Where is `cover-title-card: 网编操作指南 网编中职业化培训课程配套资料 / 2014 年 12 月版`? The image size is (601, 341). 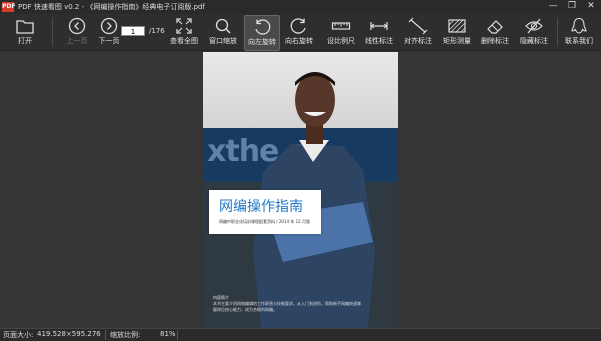
cover-title-card: 网编操作指南 网编中职业化培训课程配套资料 / 2014 年 12 月版 is located at coordinates (265, 212).